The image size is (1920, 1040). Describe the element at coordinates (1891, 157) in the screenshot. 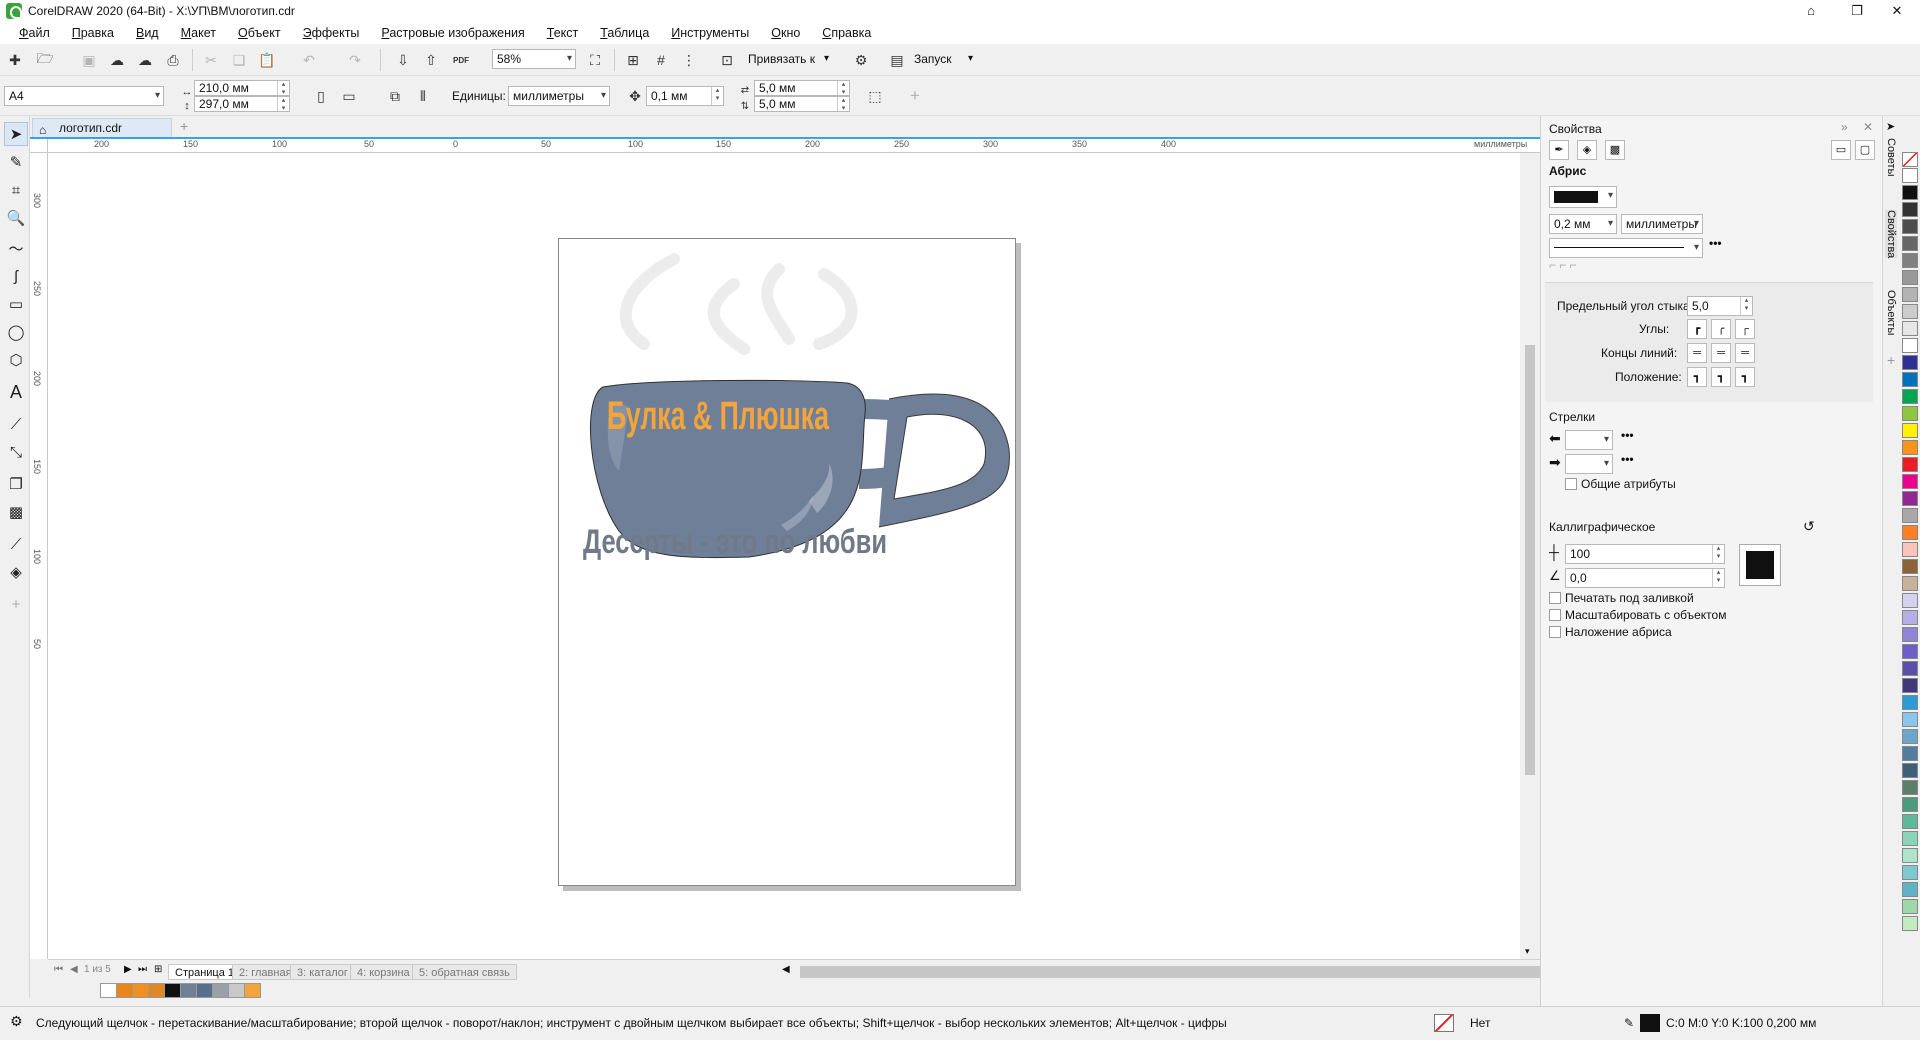

I see `tab-hints: Советы` at that location.